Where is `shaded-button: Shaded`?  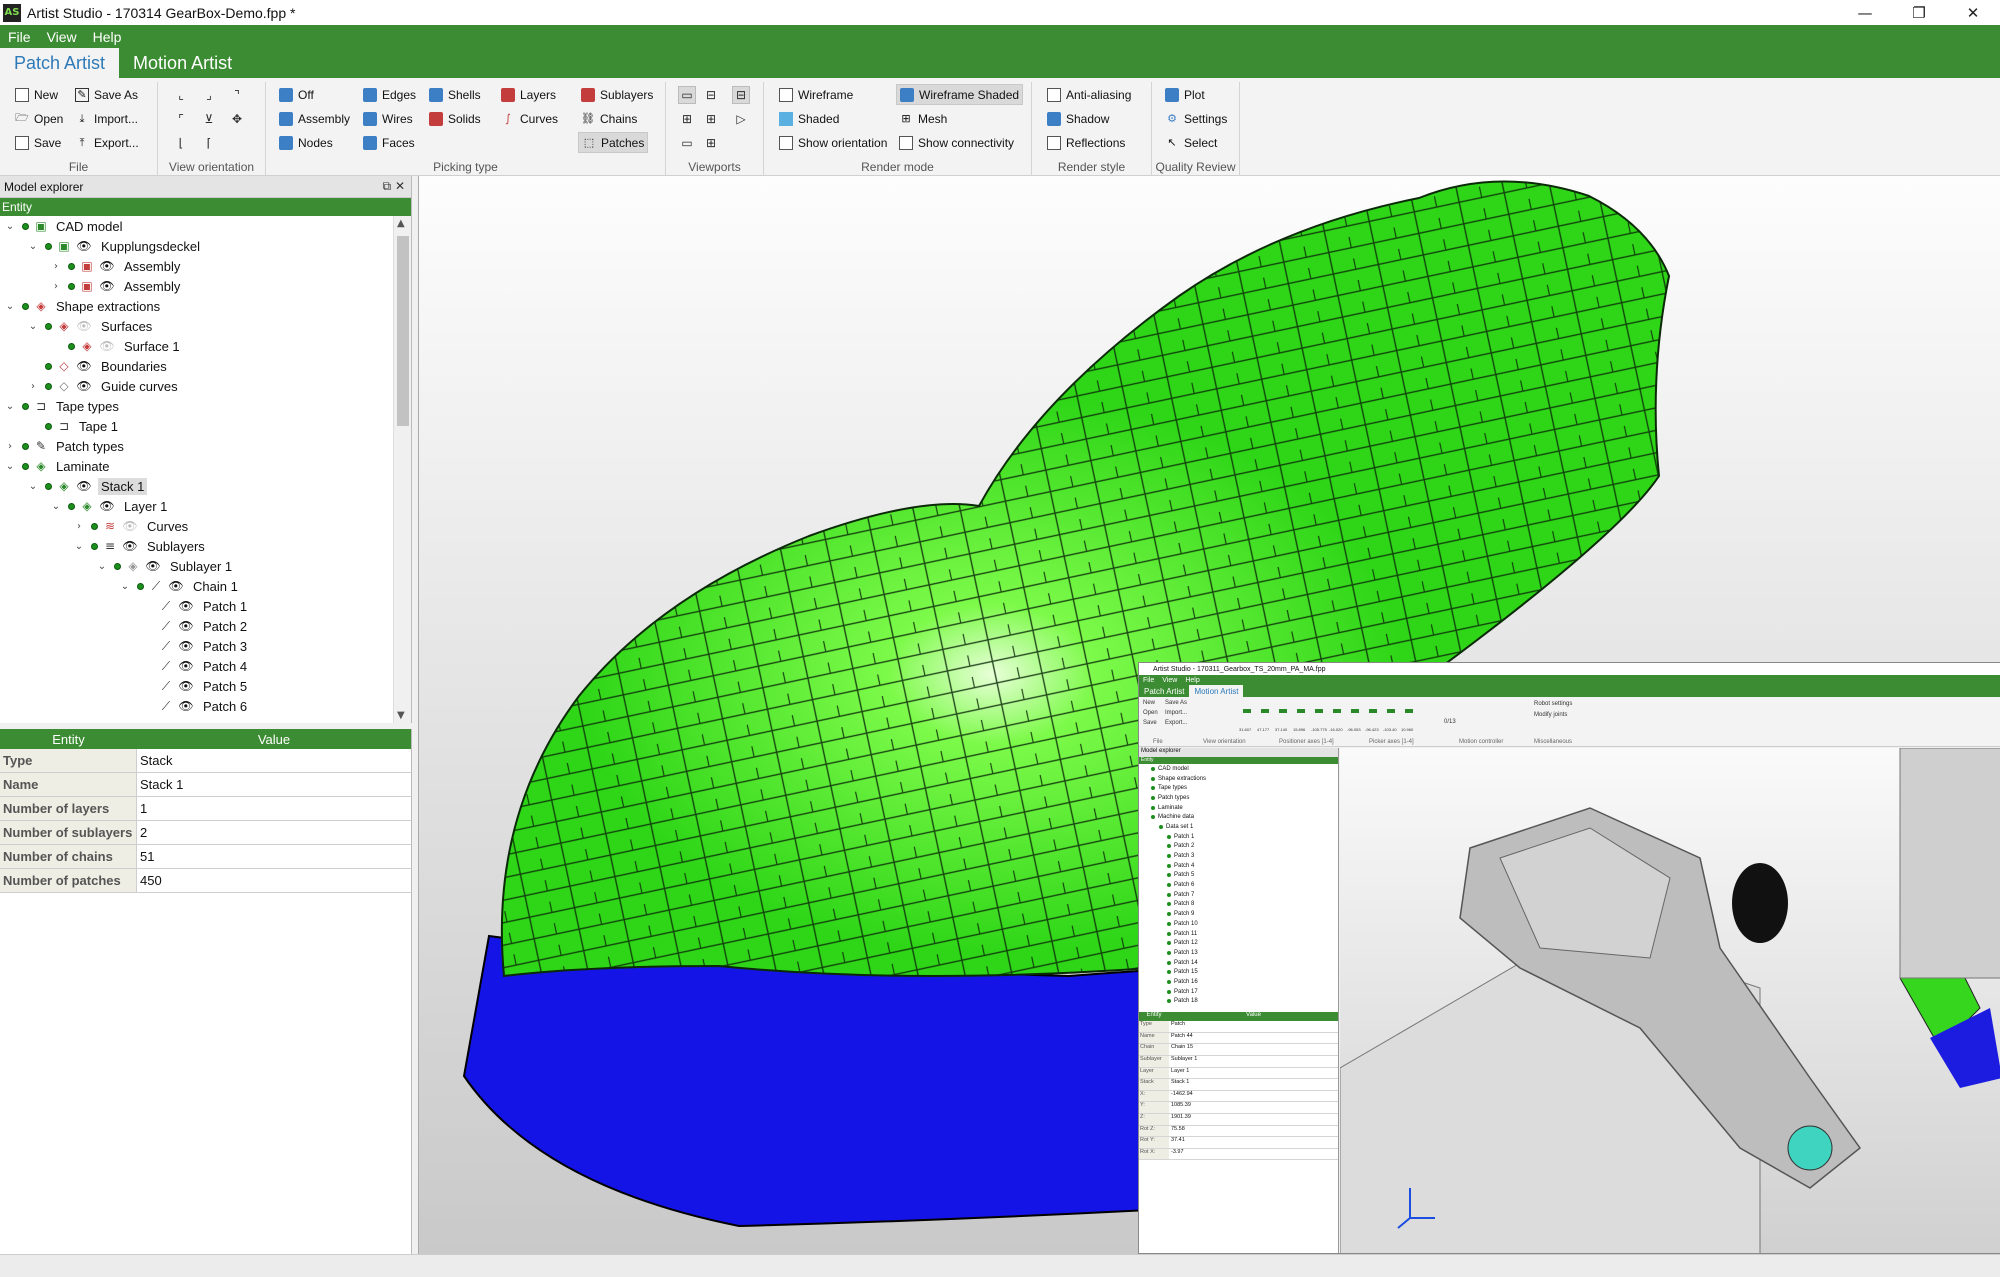
shaded-button: Shaded is located at coordinates (809, 118).